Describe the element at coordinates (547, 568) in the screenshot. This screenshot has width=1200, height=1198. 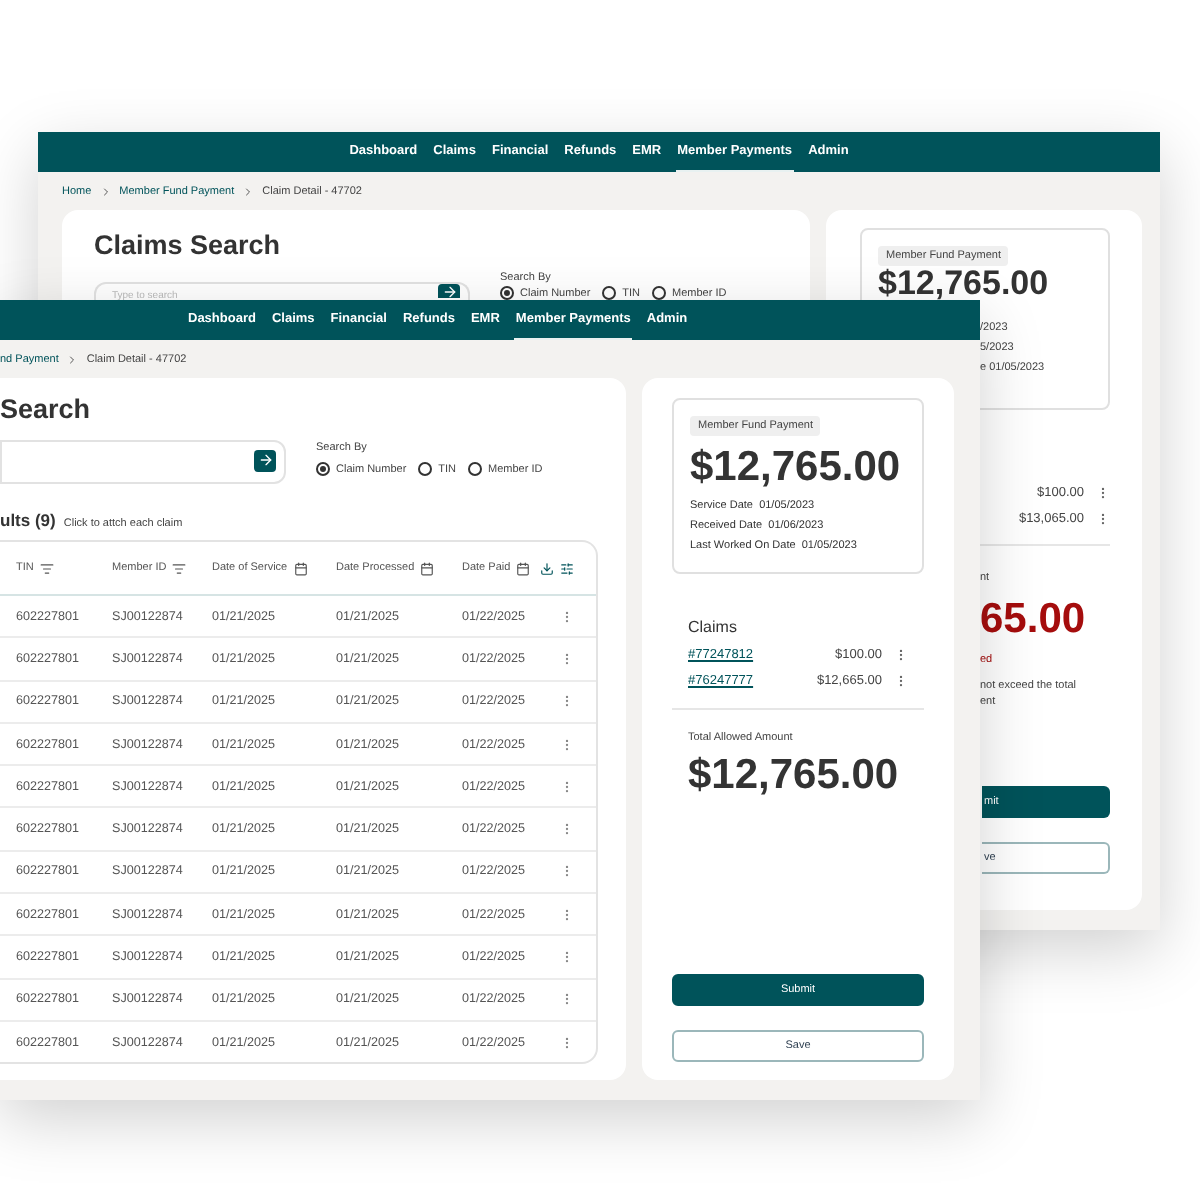
I see `download-icon` at that location.